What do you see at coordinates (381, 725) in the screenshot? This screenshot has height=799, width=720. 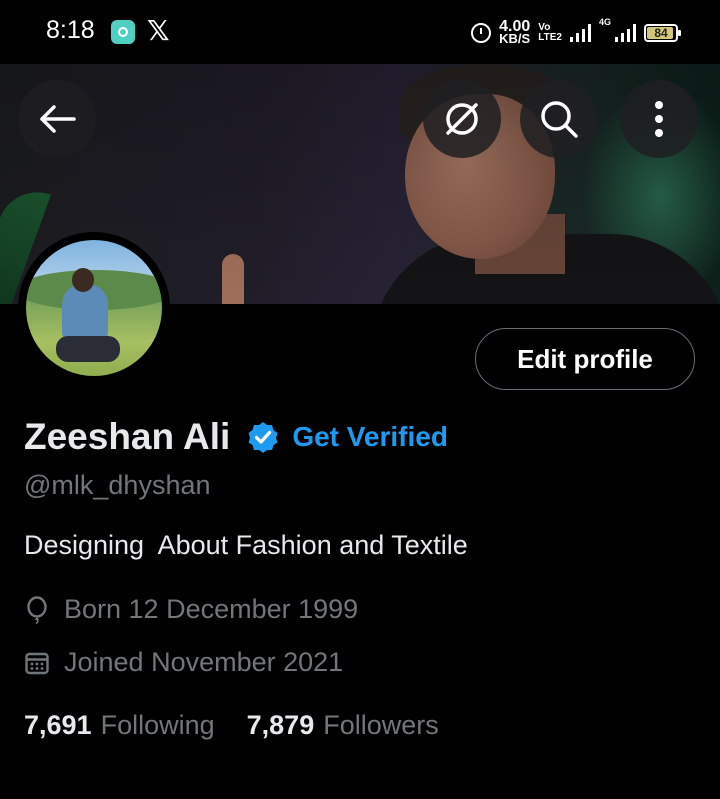 I see `followers-label: Followers` at bounding box center [381, 725].